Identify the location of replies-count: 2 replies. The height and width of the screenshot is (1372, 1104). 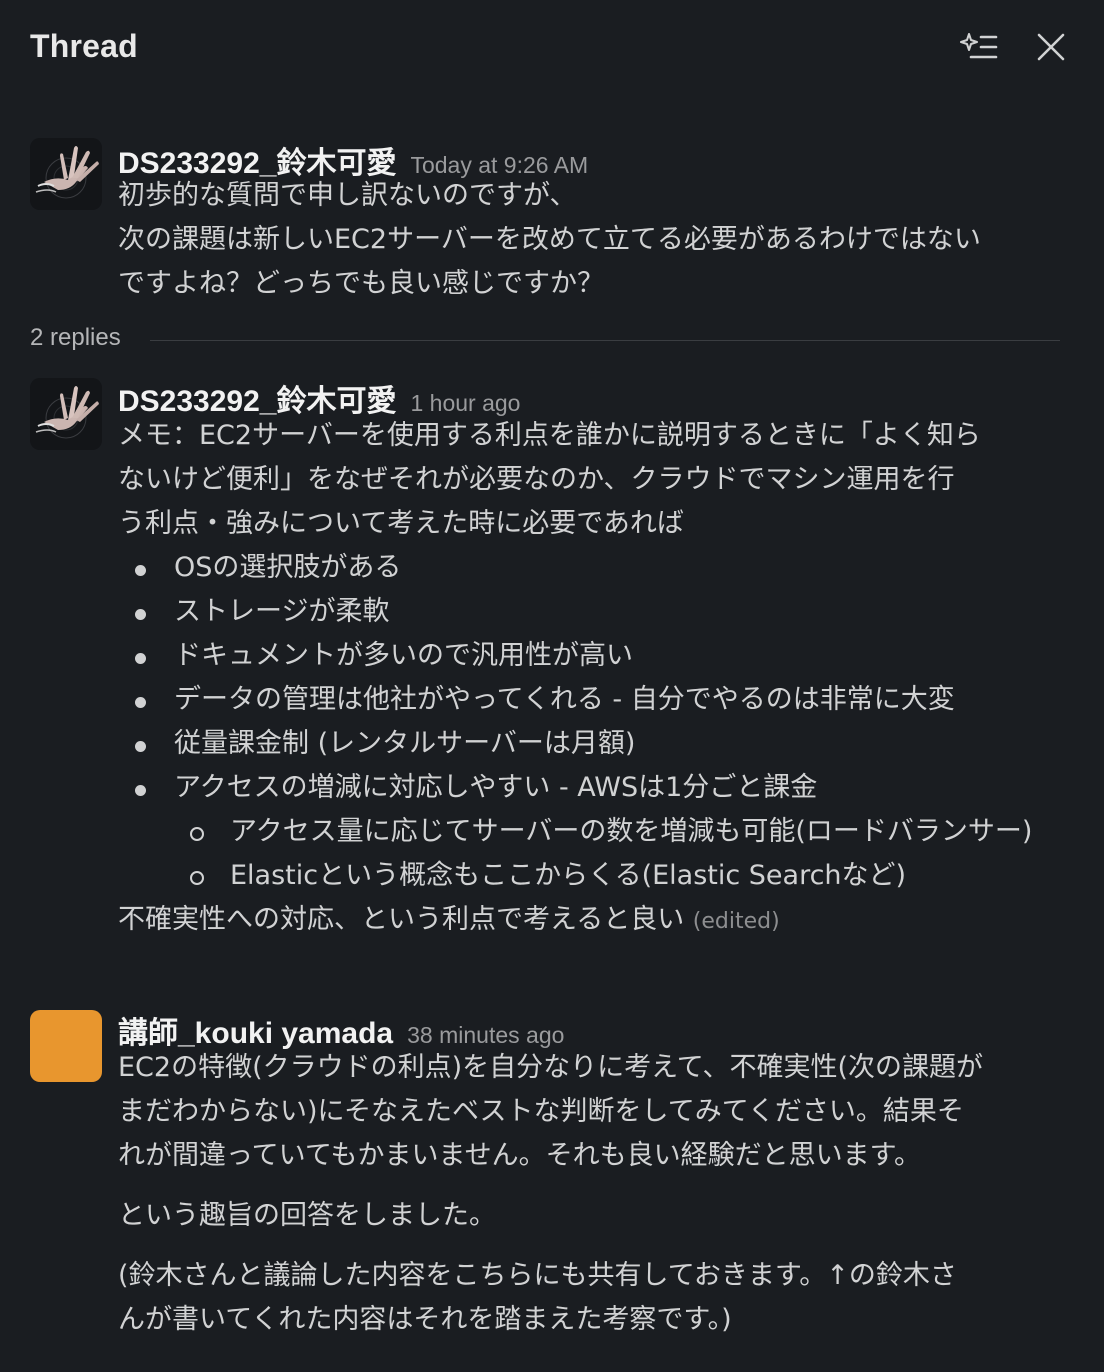
(75, 337).